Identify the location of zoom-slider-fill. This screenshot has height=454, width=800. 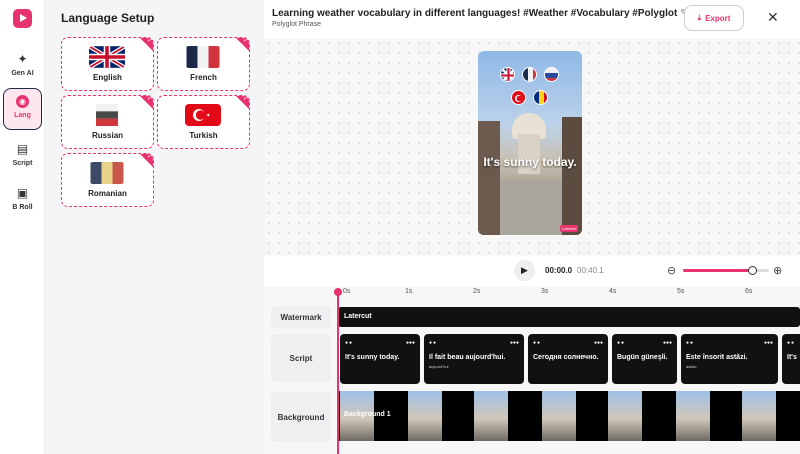
(717, 270).